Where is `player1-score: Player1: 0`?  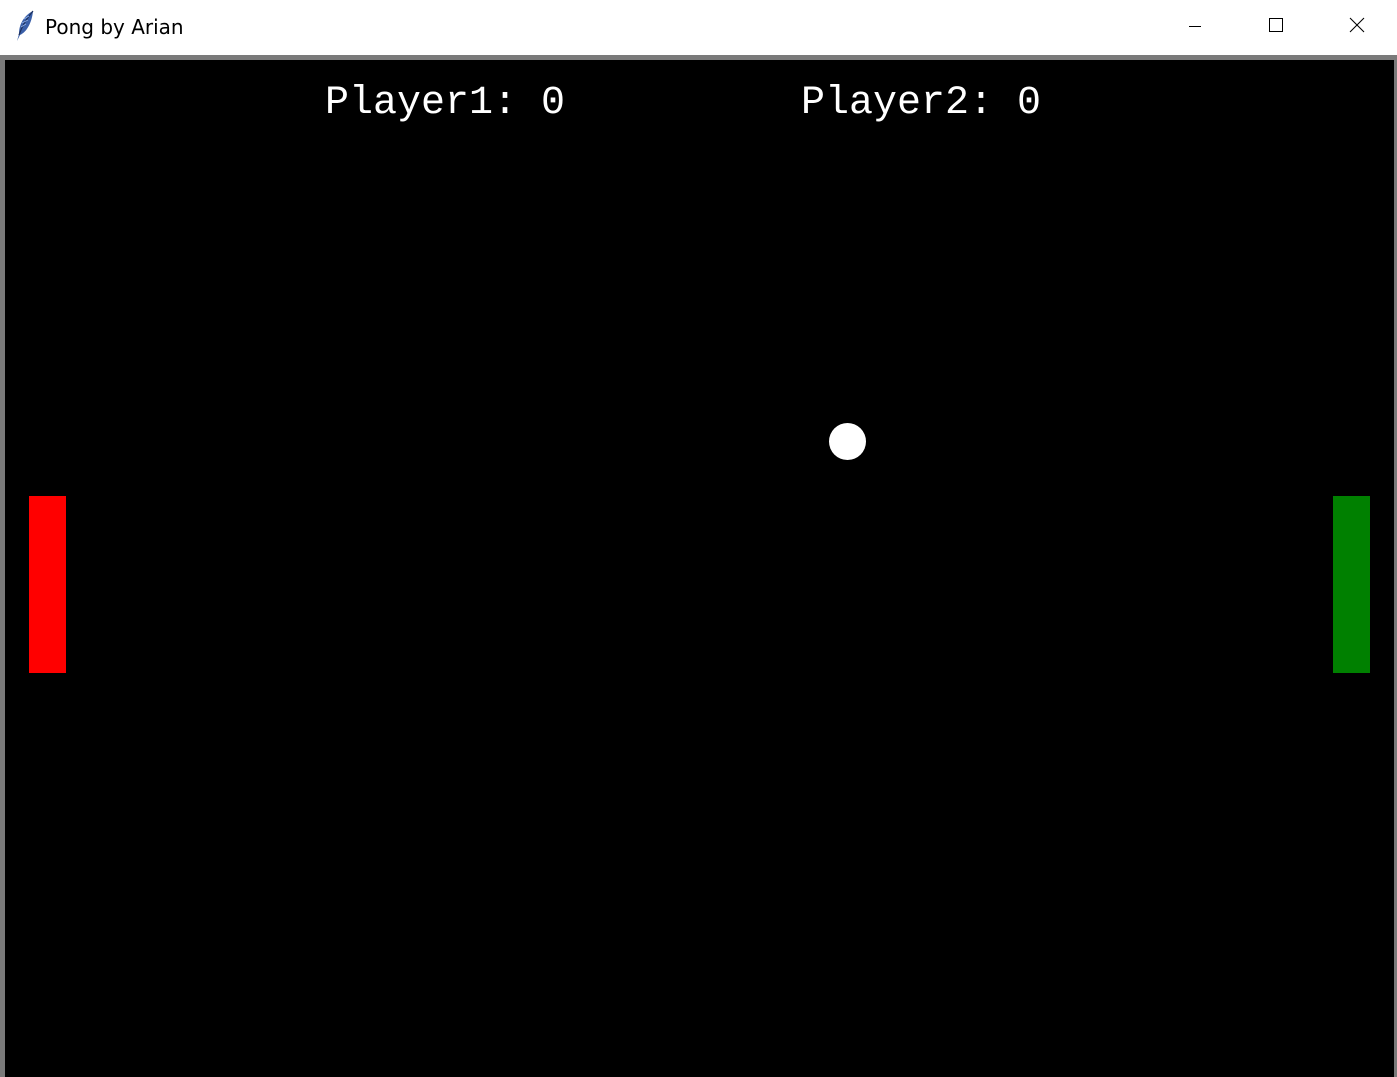
player1-score: Player1: 0 is located at coordinates (445, 104).